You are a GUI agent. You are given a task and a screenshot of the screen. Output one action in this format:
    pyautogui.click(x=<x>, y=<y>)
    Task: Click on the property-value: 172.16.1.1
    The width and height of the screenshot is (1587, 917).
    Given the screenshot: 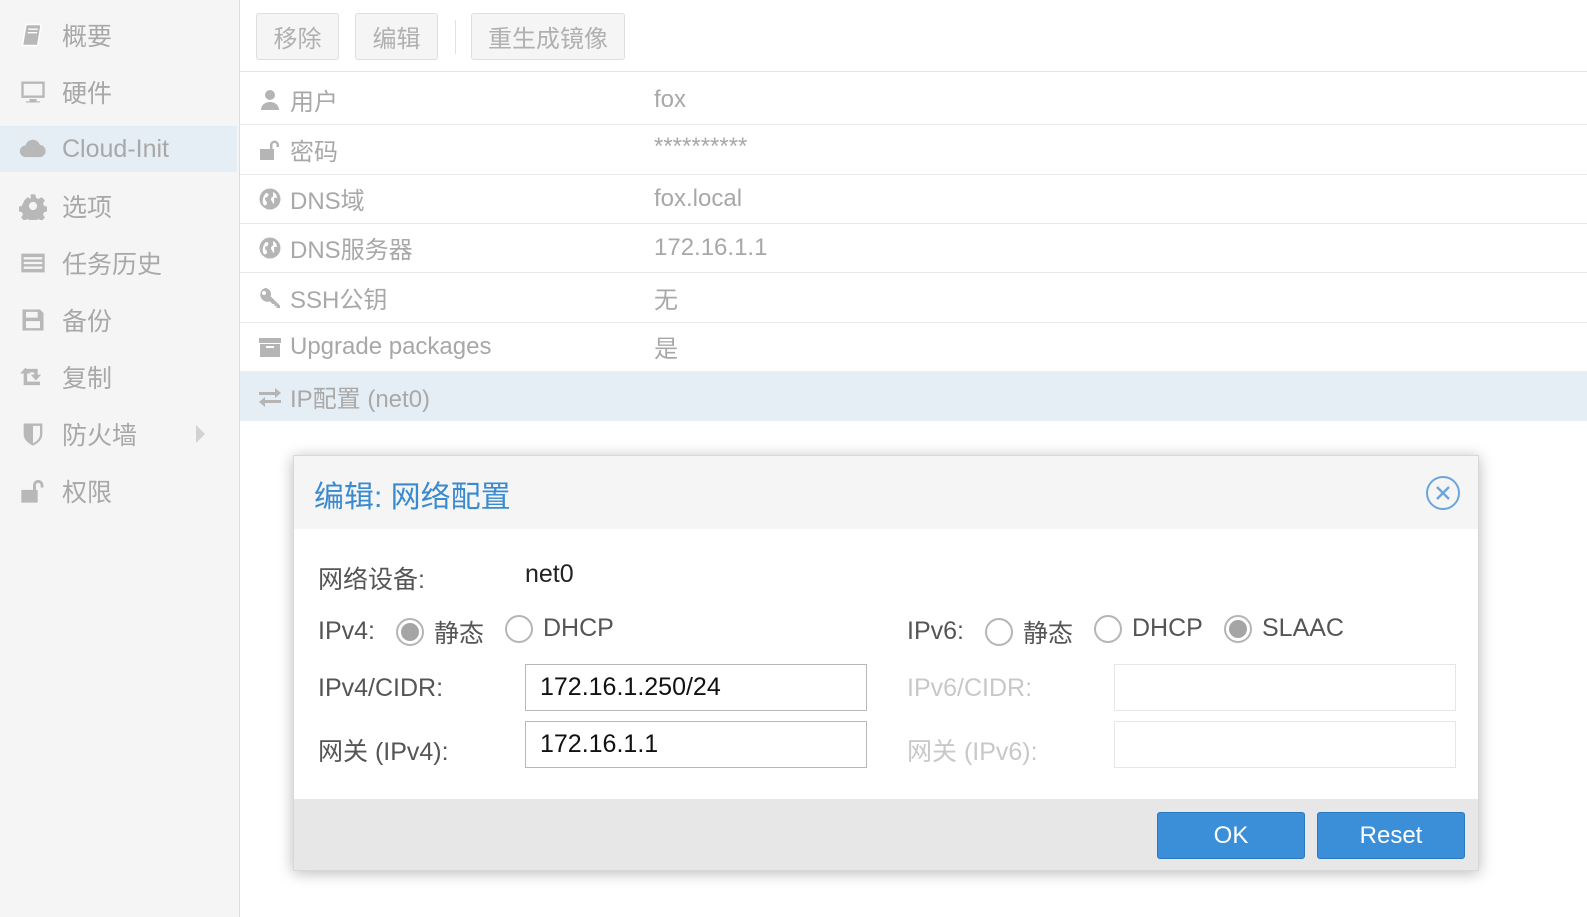 What is the action you would take?
    pyautogui.click(x=711, y=247)
    